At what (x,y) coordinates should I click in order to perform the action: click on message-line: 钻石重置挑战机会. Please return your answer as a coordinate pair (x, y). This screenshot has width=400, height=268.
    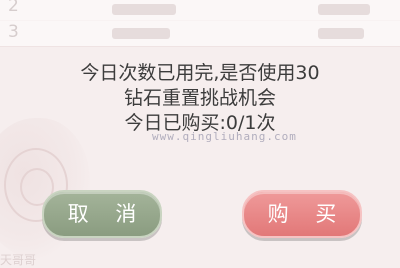
    Looking at the image, I should click on (199, 98).